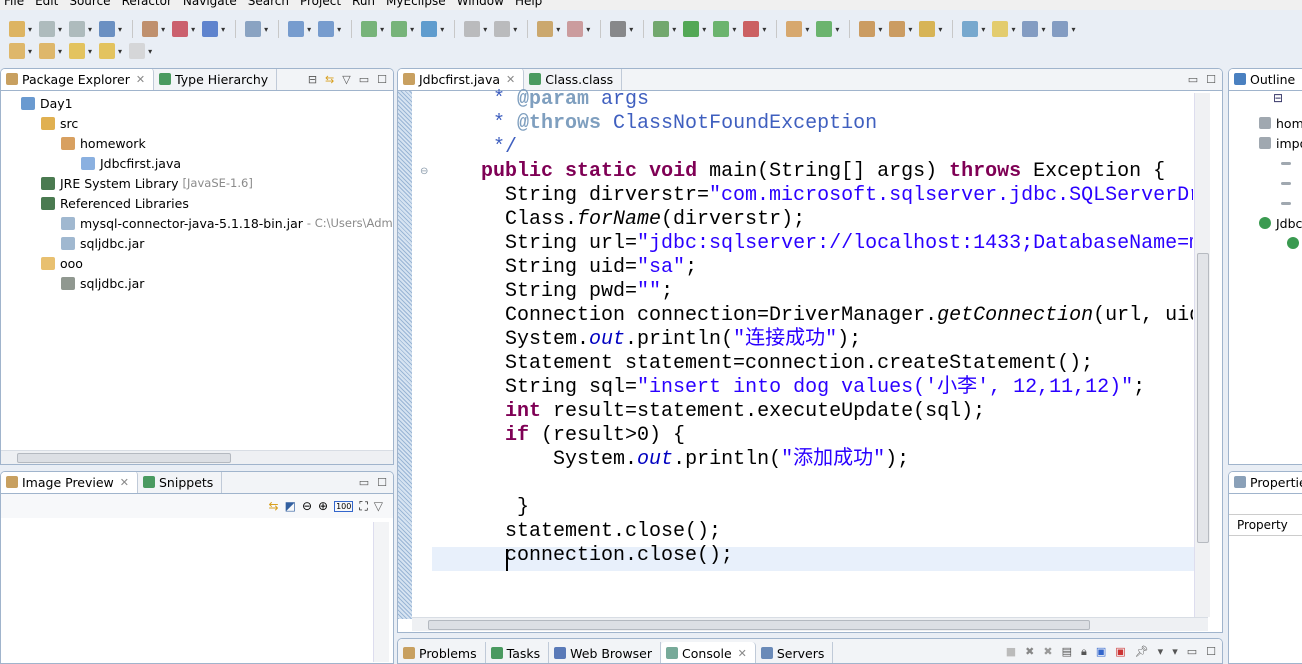 The image size is (1302, 664). Describe the element at coordinates (1202, 355) in the screenshot. I see `editor-vertical-scrollbar` at that location.